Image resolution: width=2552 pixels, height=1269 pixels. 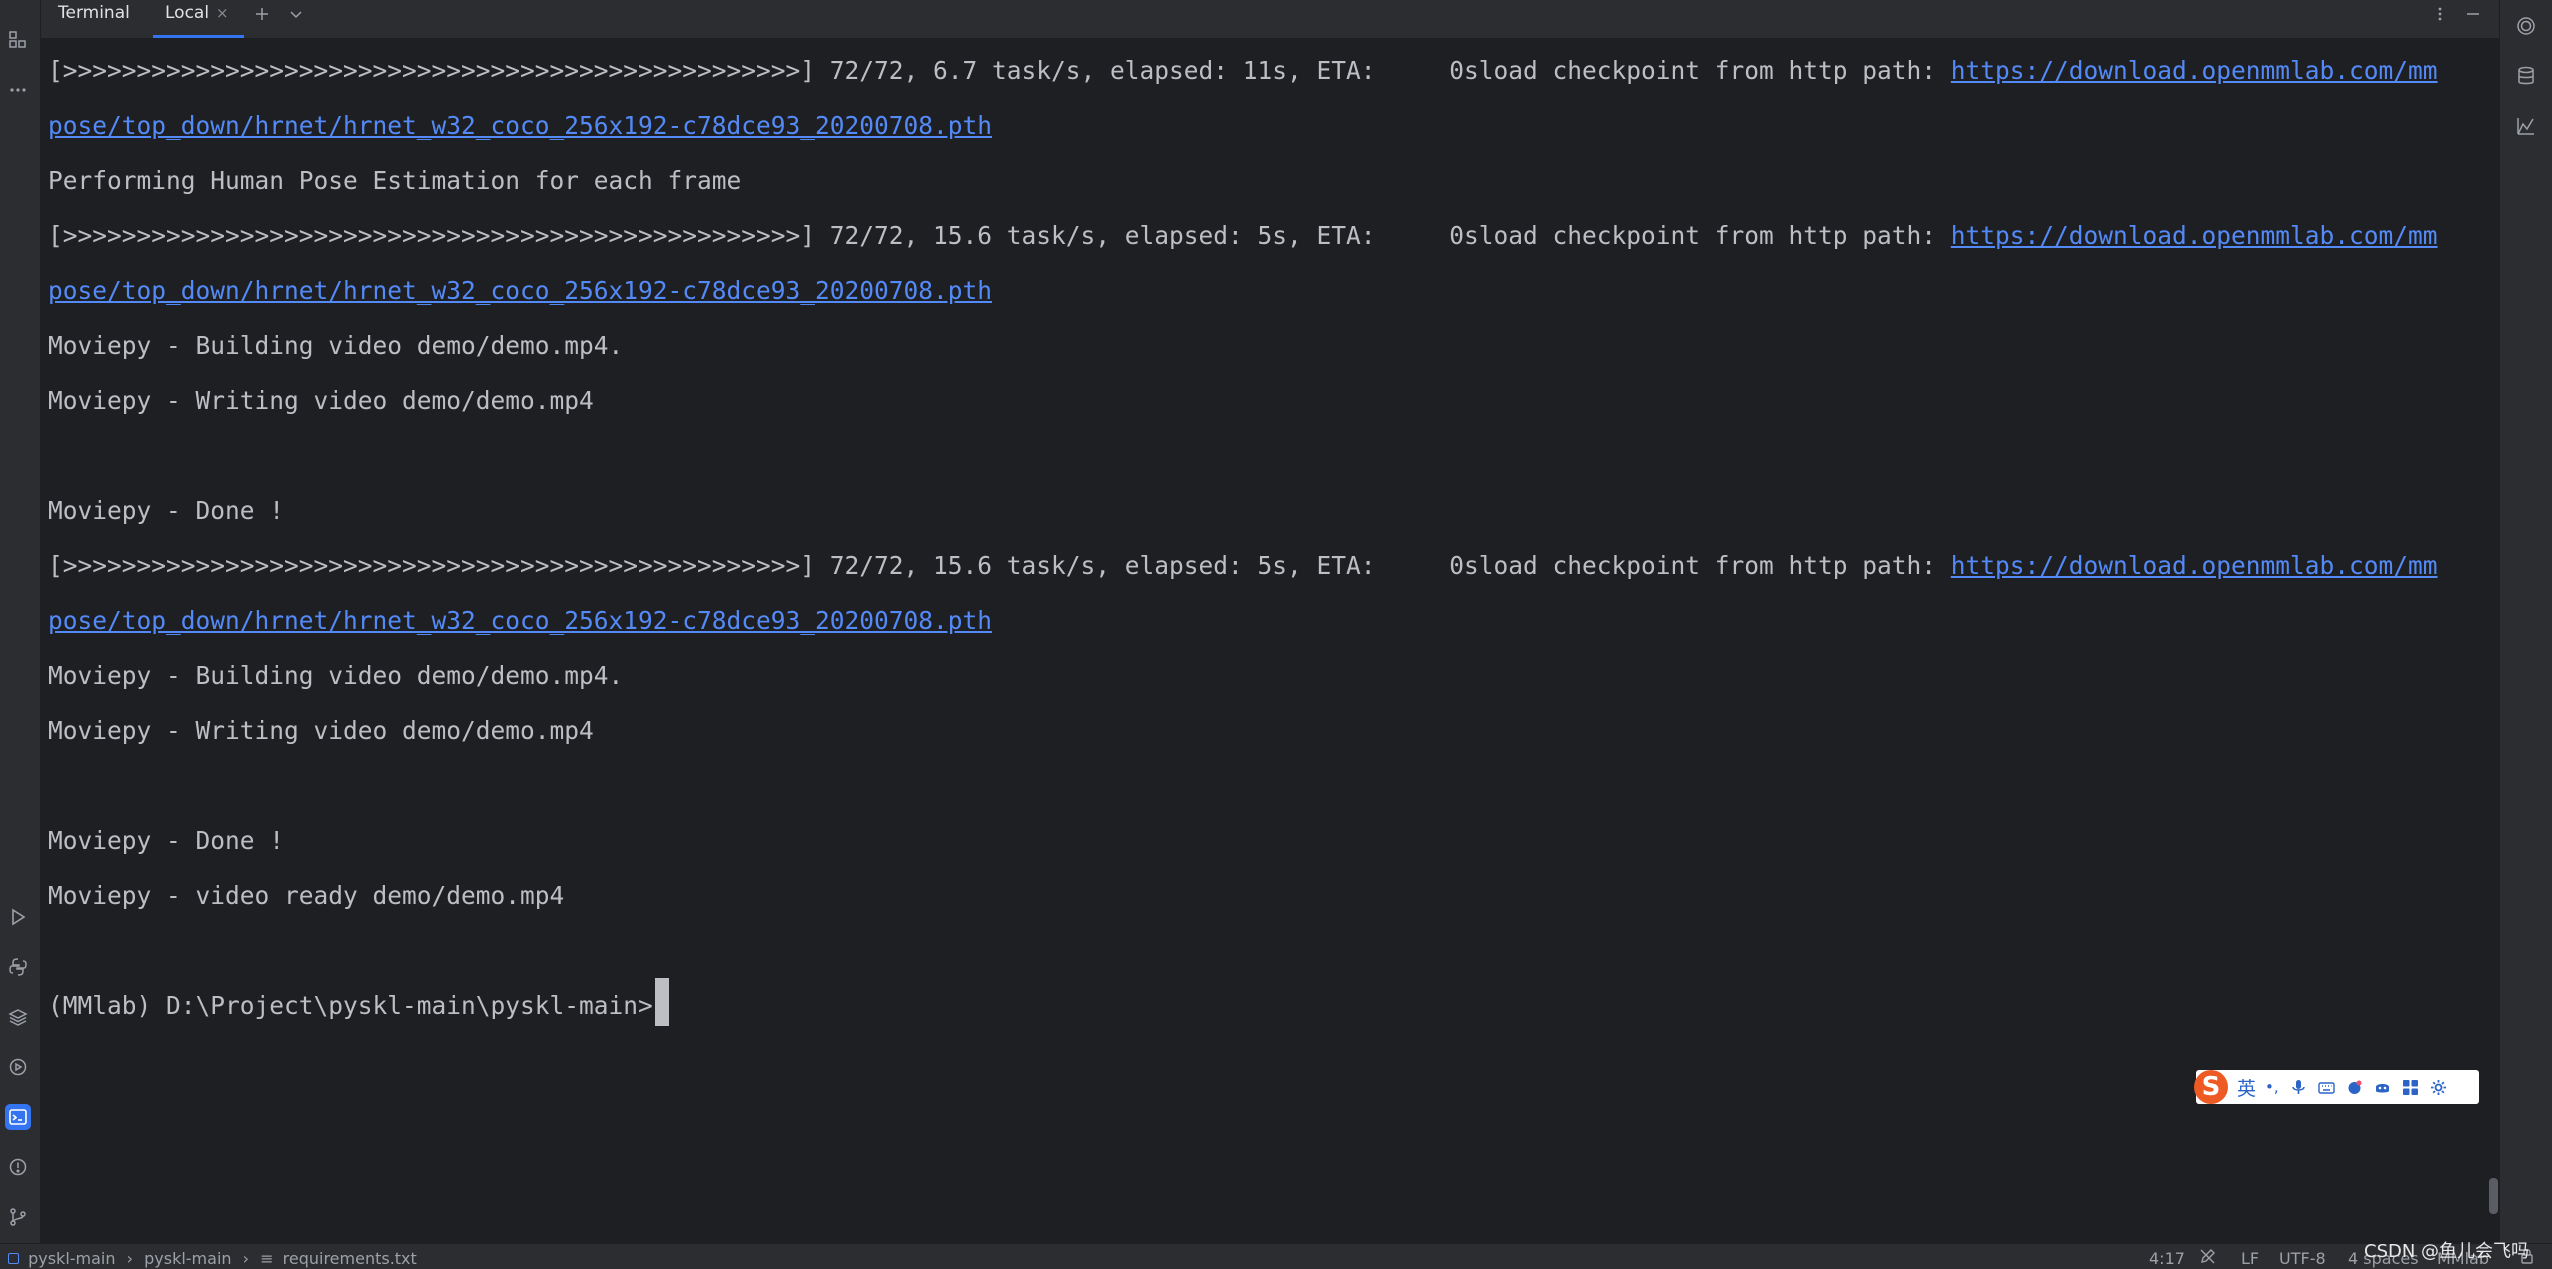 I want to click on terminal-header: Terminal Local ×, so click(x=1270, y=19).